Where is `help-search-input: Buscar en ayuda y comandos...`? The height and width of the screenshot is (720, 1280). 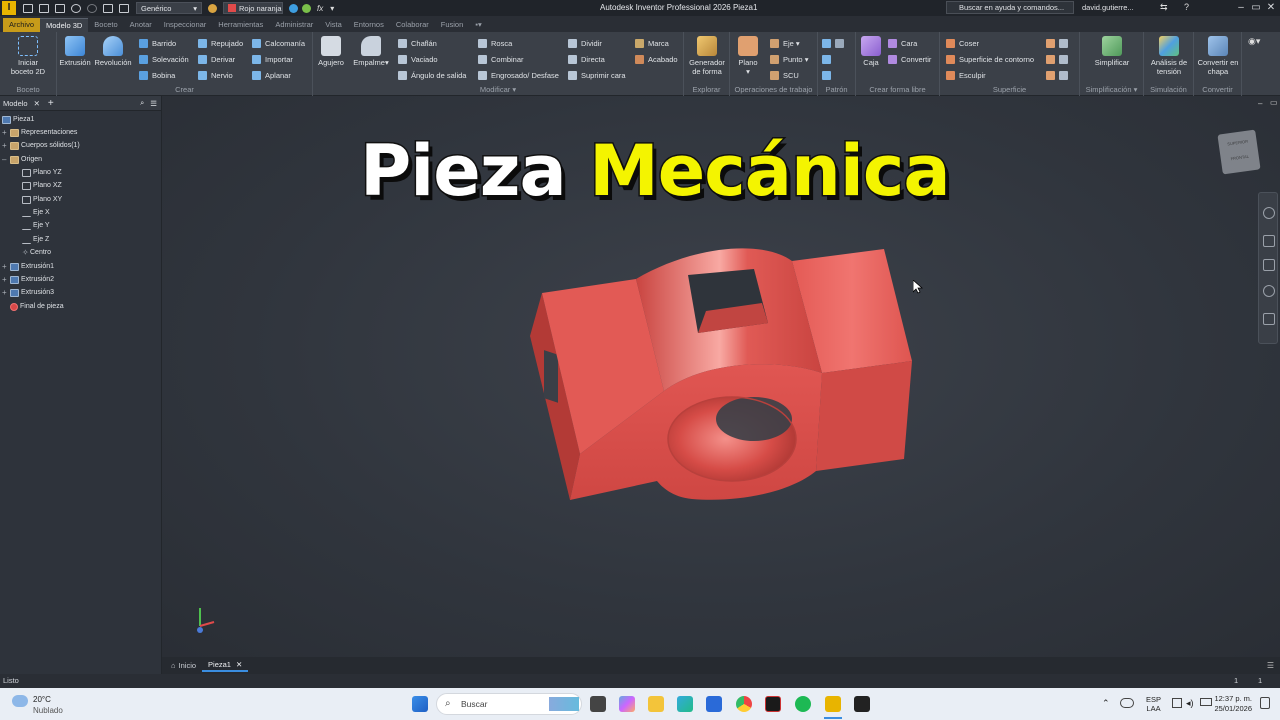
help-search-input: Buscar en ayuda y comandos... is located at coordinates (1010, 7).